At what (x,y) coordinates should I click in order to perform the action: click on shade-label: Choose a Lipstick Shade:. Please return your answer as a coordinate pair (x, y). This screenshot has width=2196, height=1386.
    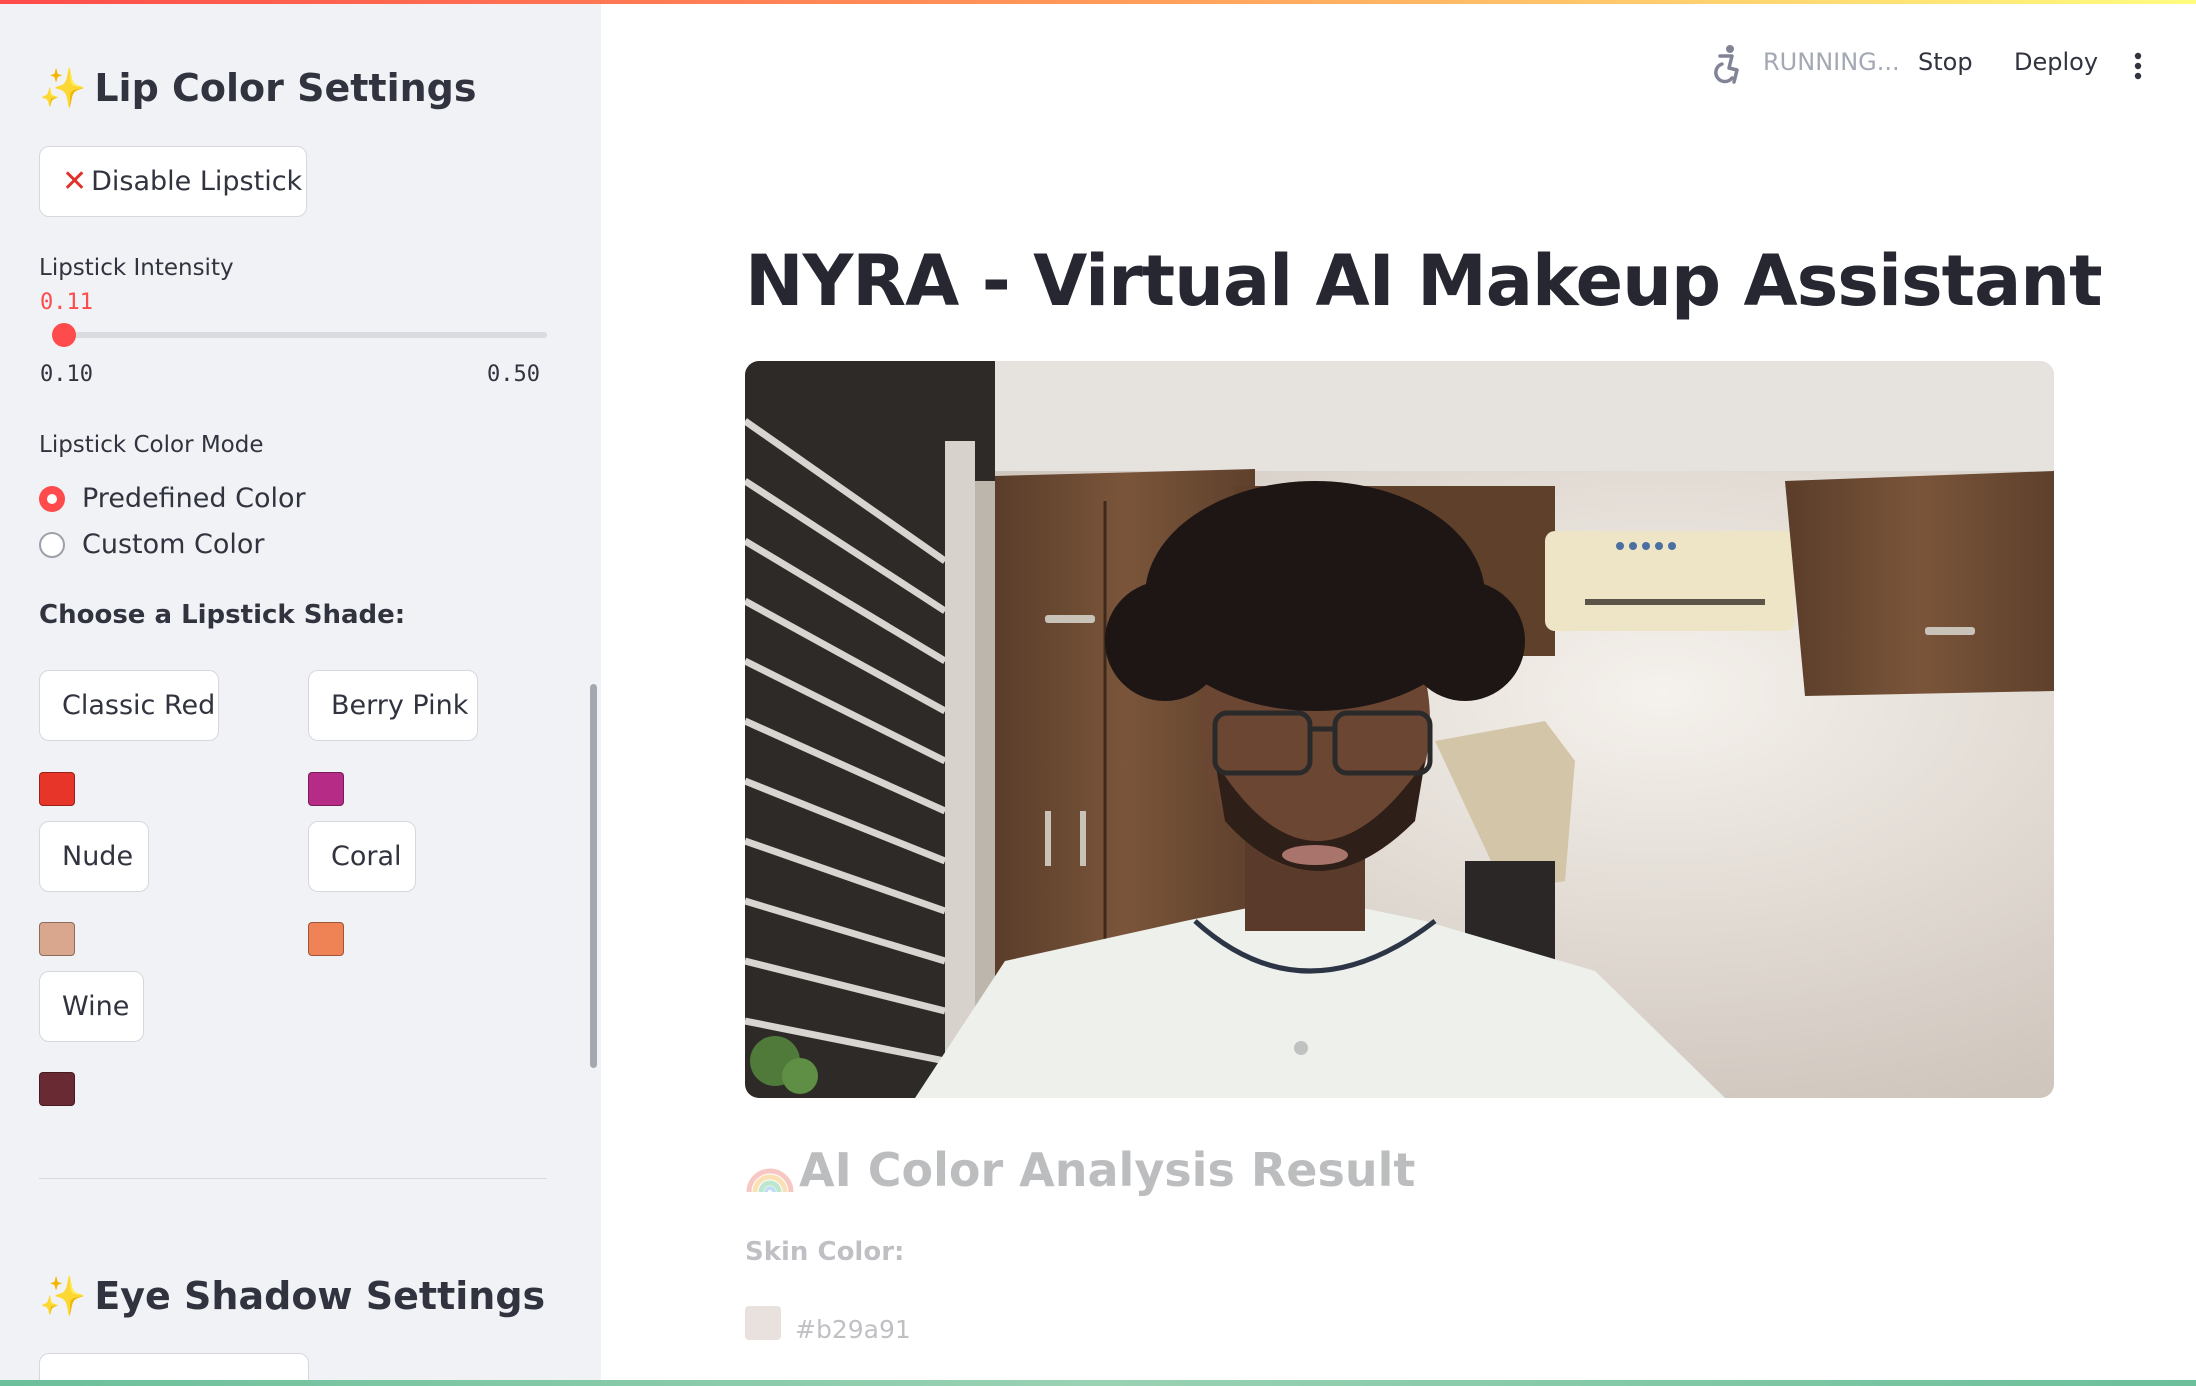
    Looking at the image, I should click on (222, 615).